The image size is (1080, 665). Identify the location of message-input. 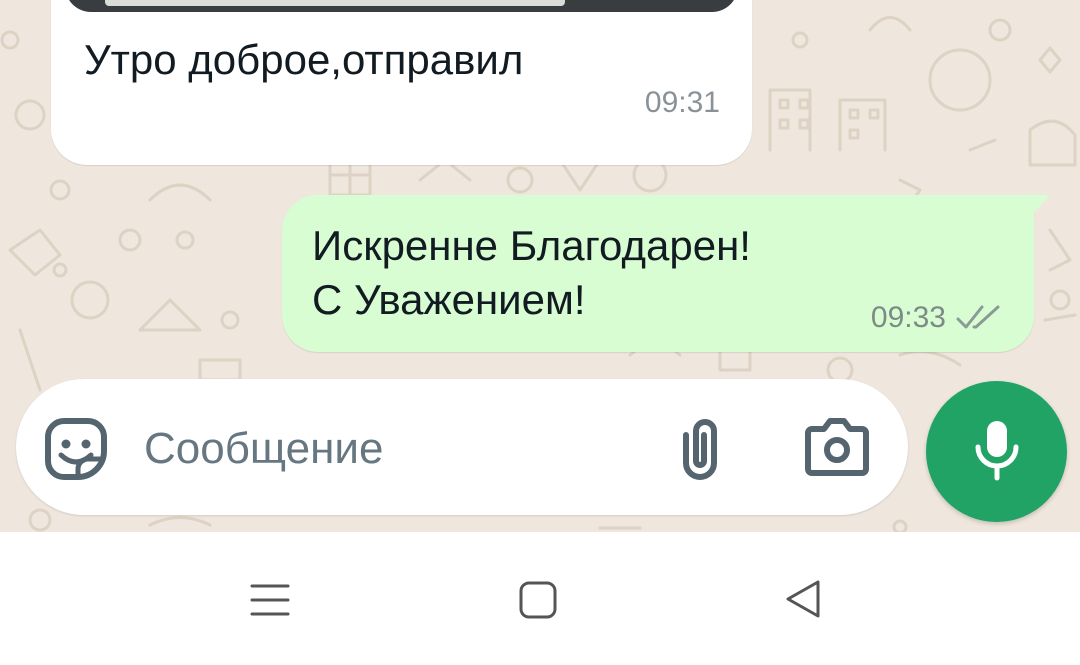
(389, 449).